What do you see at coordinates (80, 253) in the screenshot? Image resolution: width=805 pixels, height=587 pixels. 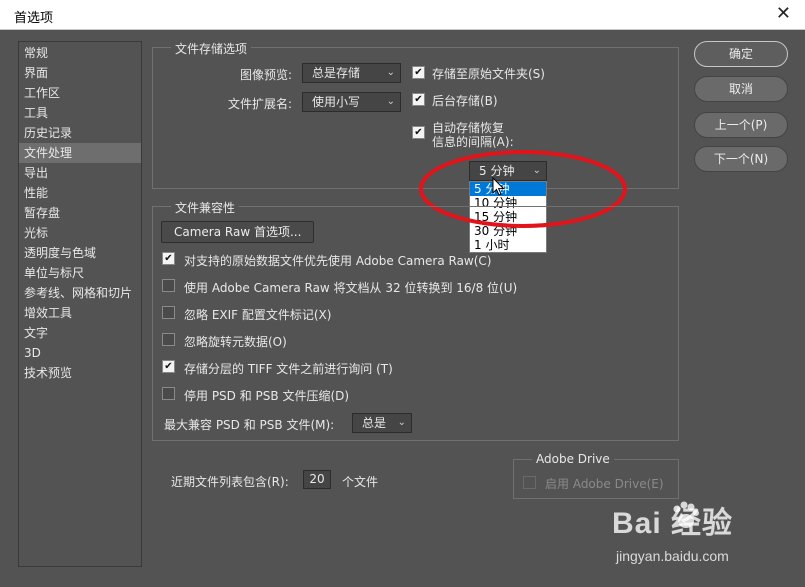 I see `sidebar-item-transparency: 透明度与色域` at bounding box center [80, 253].